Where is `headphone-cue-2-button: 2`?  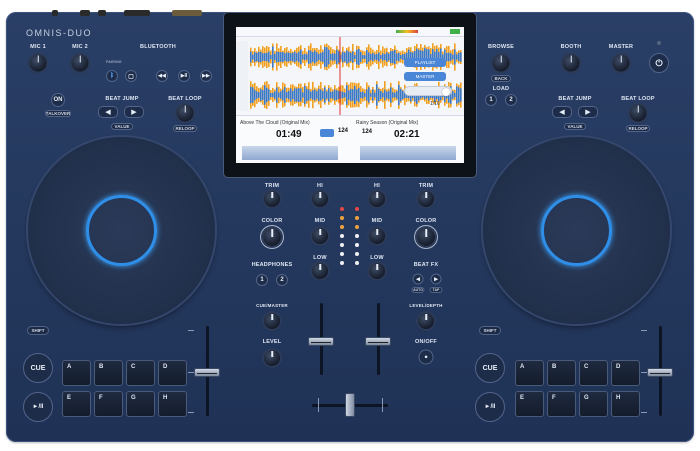
headphone-cue-2-button: 2 is located at coordinates (282, 280).